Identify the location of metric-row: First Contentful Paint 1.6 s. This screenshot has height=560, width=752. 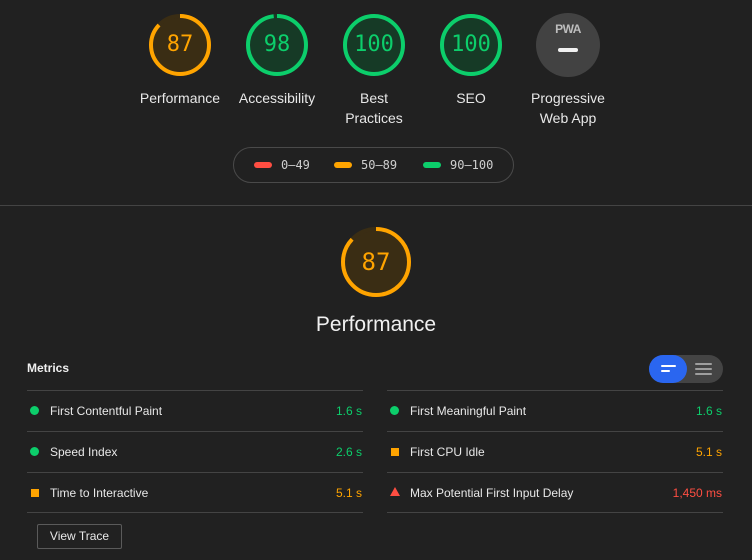
(195, 410).